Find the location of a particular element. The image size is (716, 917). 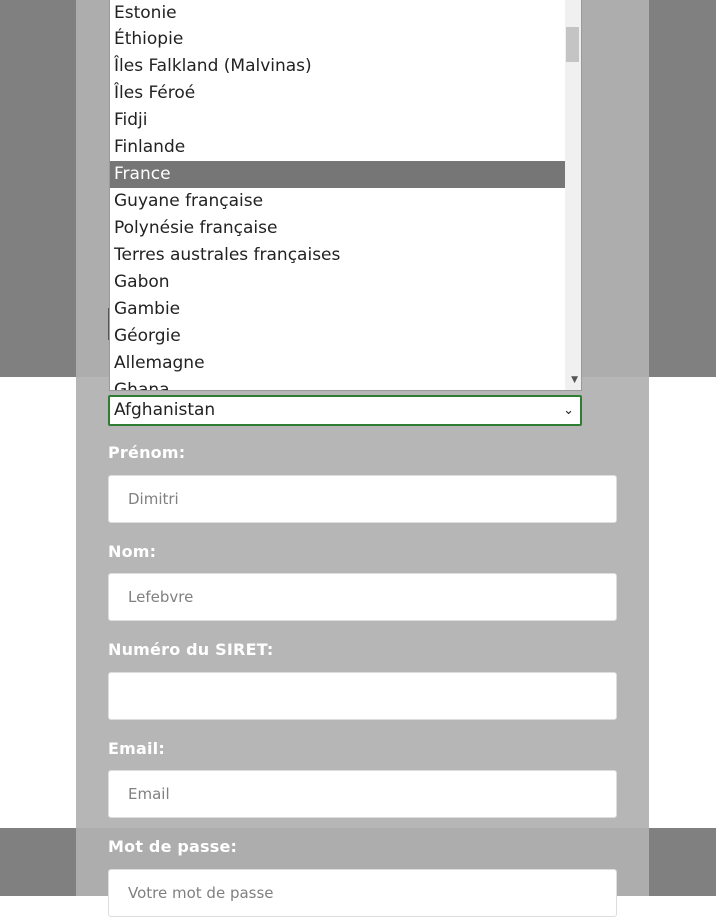

siret-label: Numéro du SIRET: is located at coordinates (191, 649).